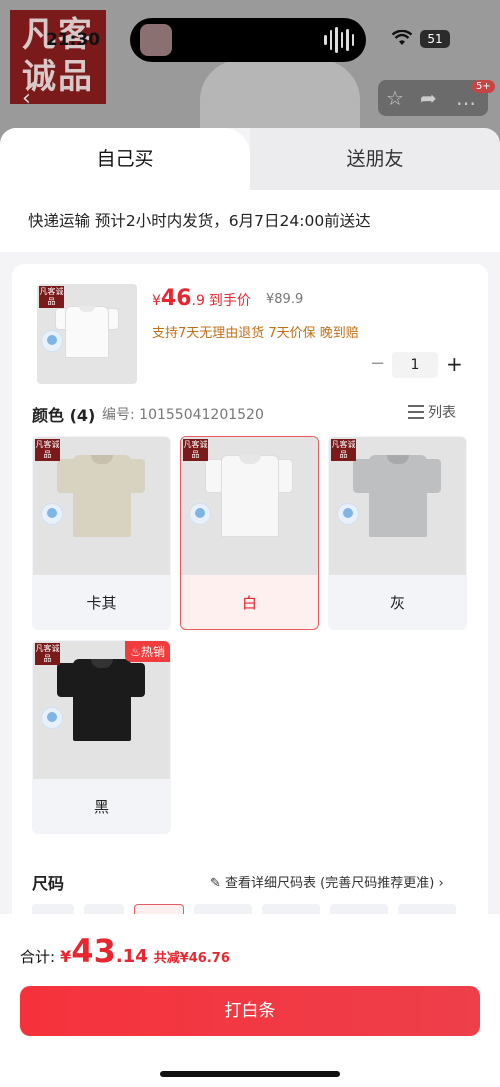 The image size is (500, 1087). I want to click on size-chart-link: ✎ 查看详细尺码表 (完善尺码推荐更准) ›, so click(327, 881).